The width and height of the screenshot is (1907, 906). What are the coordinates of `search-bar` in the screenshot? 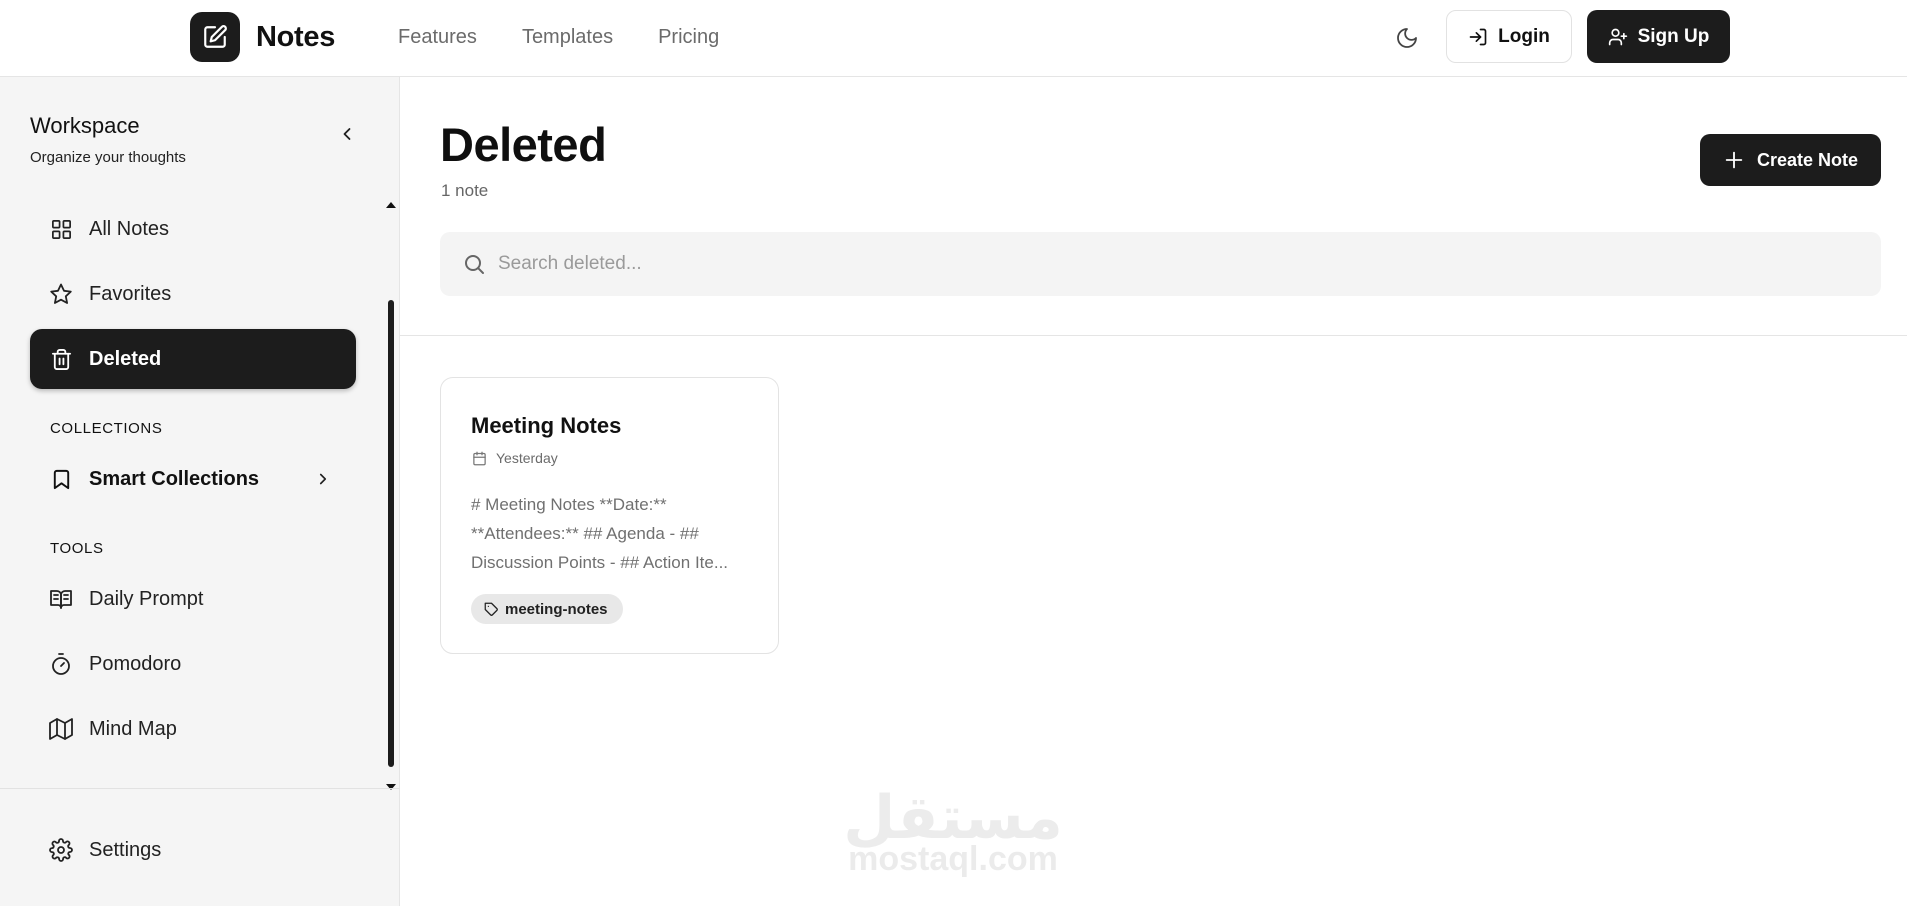 It's located at (1160, 264).